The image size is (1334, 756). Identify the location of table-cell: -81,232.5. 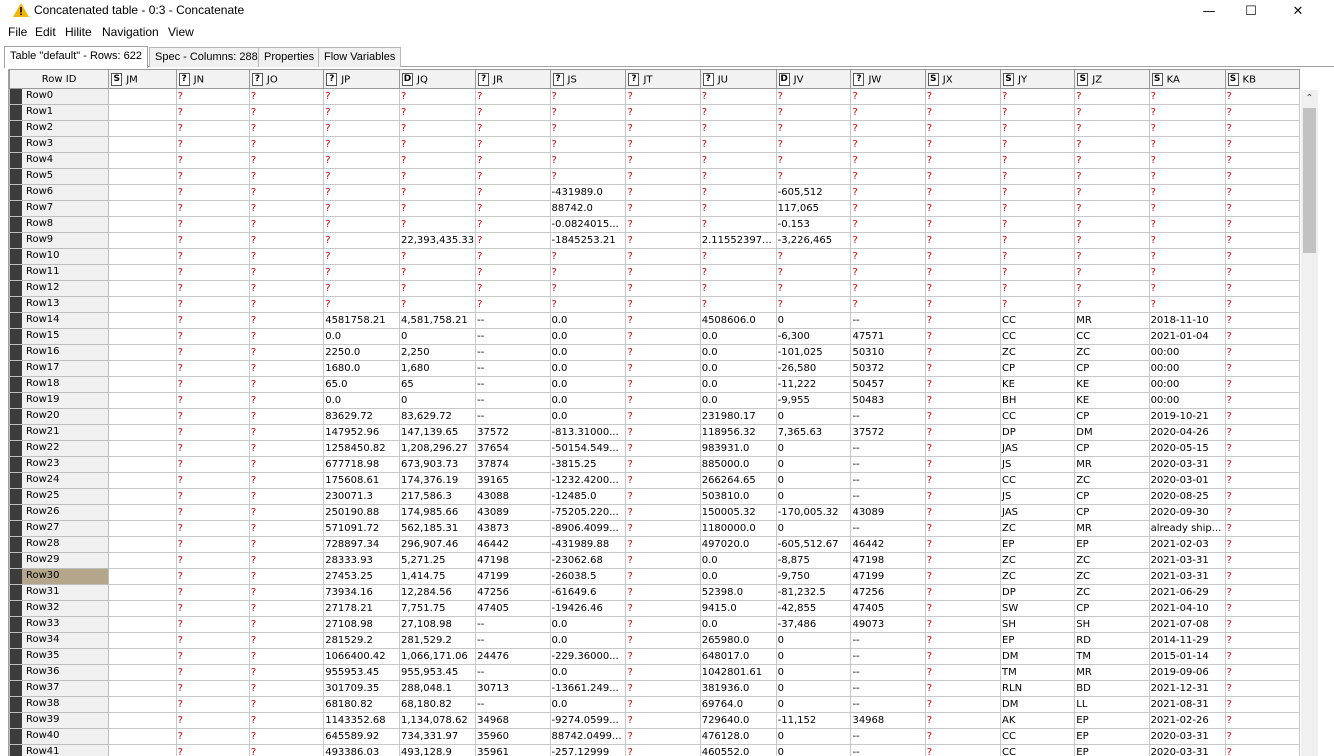
(813, 592).